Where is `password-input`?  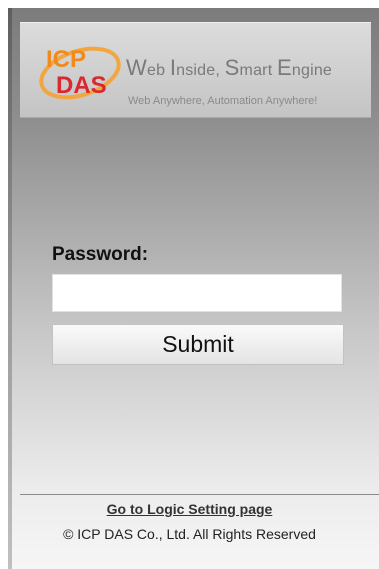 password-input is located at coordinates (197, 293).